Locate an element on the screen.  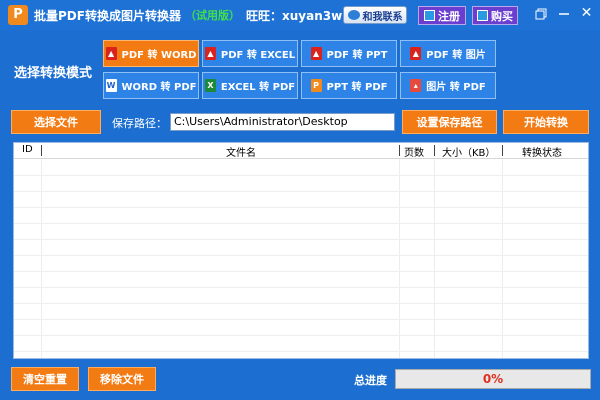
column-header-id: ID is located at coordinates (27, 149).